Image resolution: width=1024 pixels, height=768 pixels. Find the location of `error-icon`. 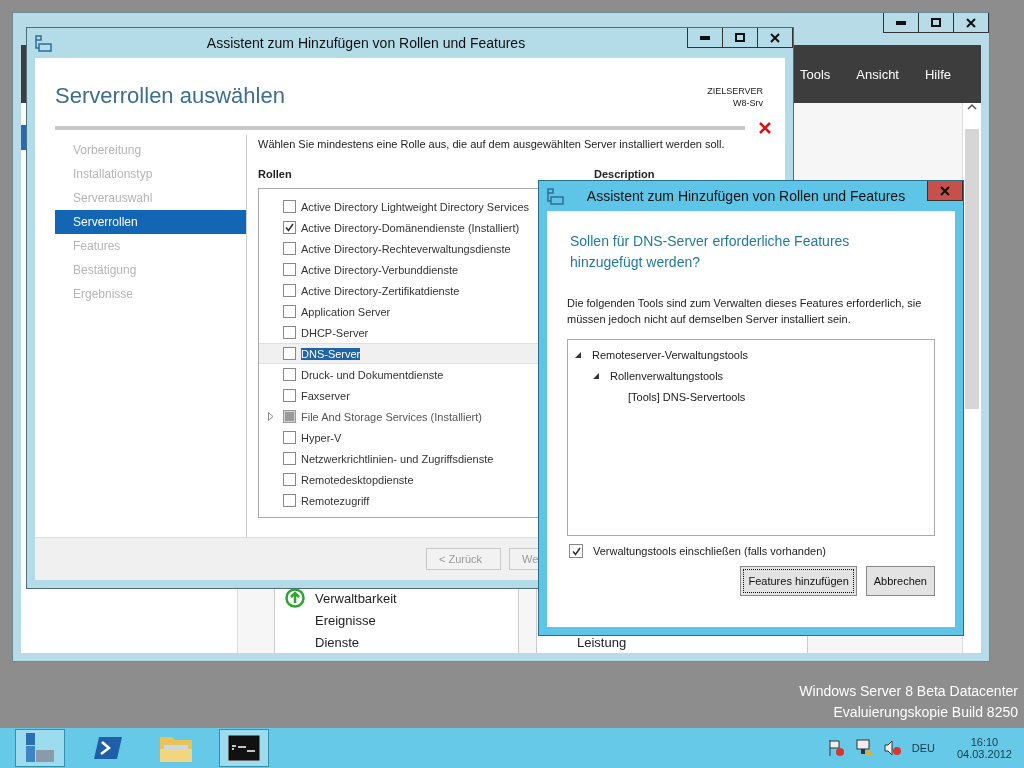

error-icon is located at coordinates (765, 128).